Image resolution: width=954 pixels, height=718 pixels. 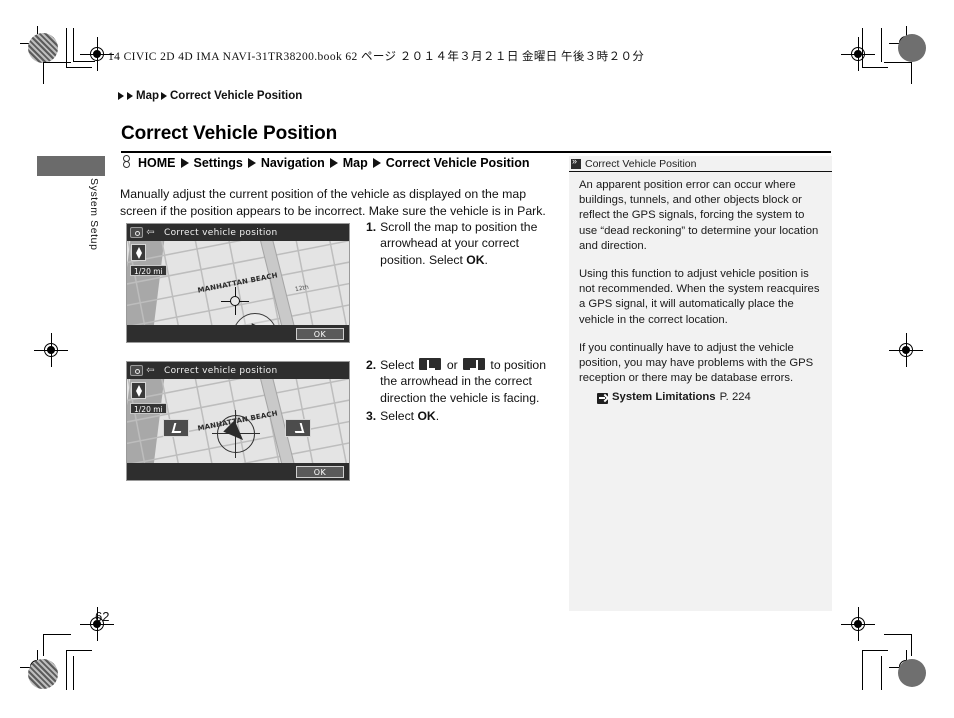 What do you see at coordinates (700, 164) in the screenshot?
I see `side-note-header: Correct Vehicle Position` at bounding box center [700, 164].